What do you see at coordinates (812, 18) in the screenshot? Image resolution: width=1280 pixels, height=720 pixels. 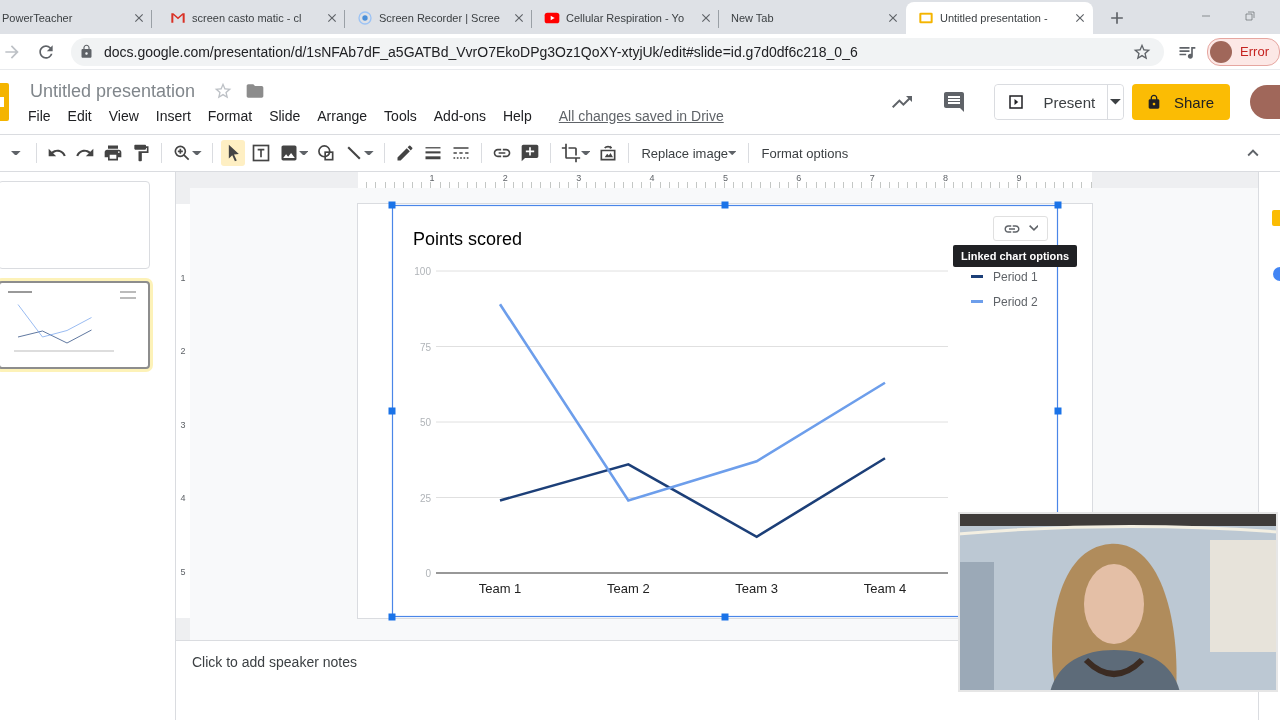 I see `browser-tab: New Tab` at bounding box center [812, 18].